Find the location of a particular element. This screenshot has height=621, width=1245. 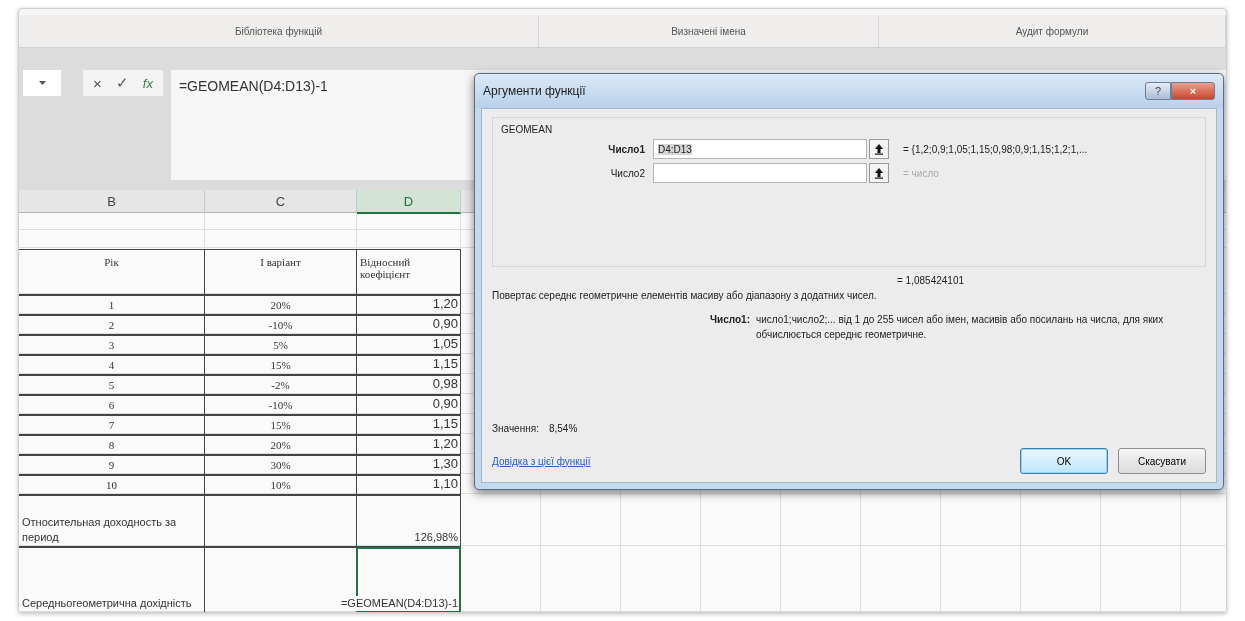

table-cell: 7 is located at coordinates (112, 425).